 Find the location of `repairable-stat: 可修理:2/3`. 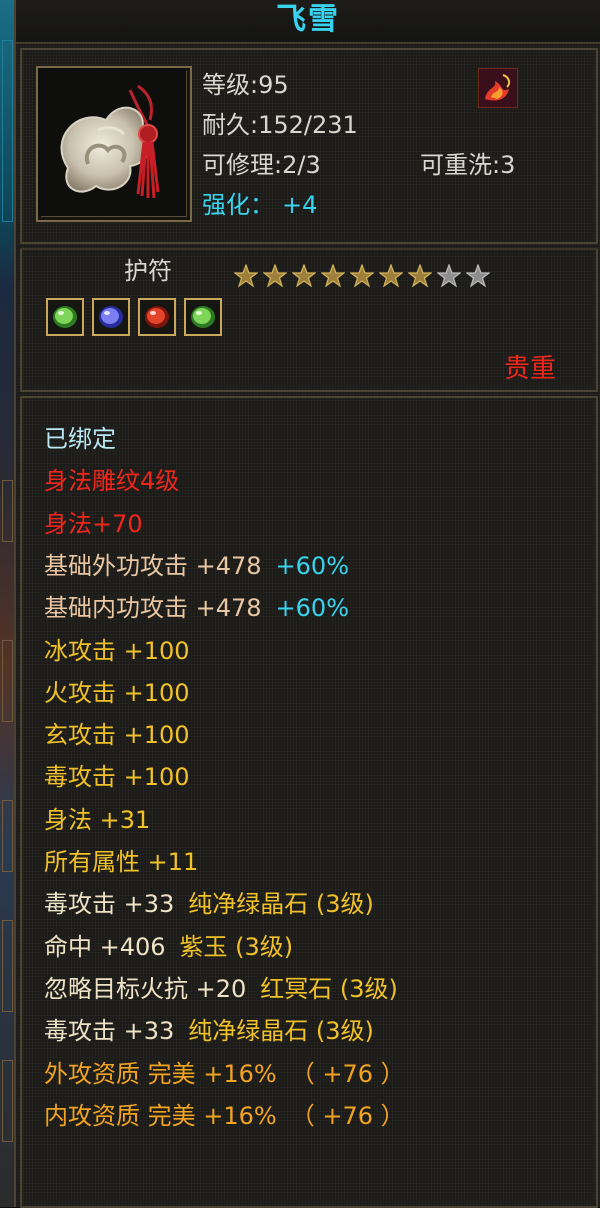

repairable-stat: 可修理:2/3 is located at coordinates (261, 165).